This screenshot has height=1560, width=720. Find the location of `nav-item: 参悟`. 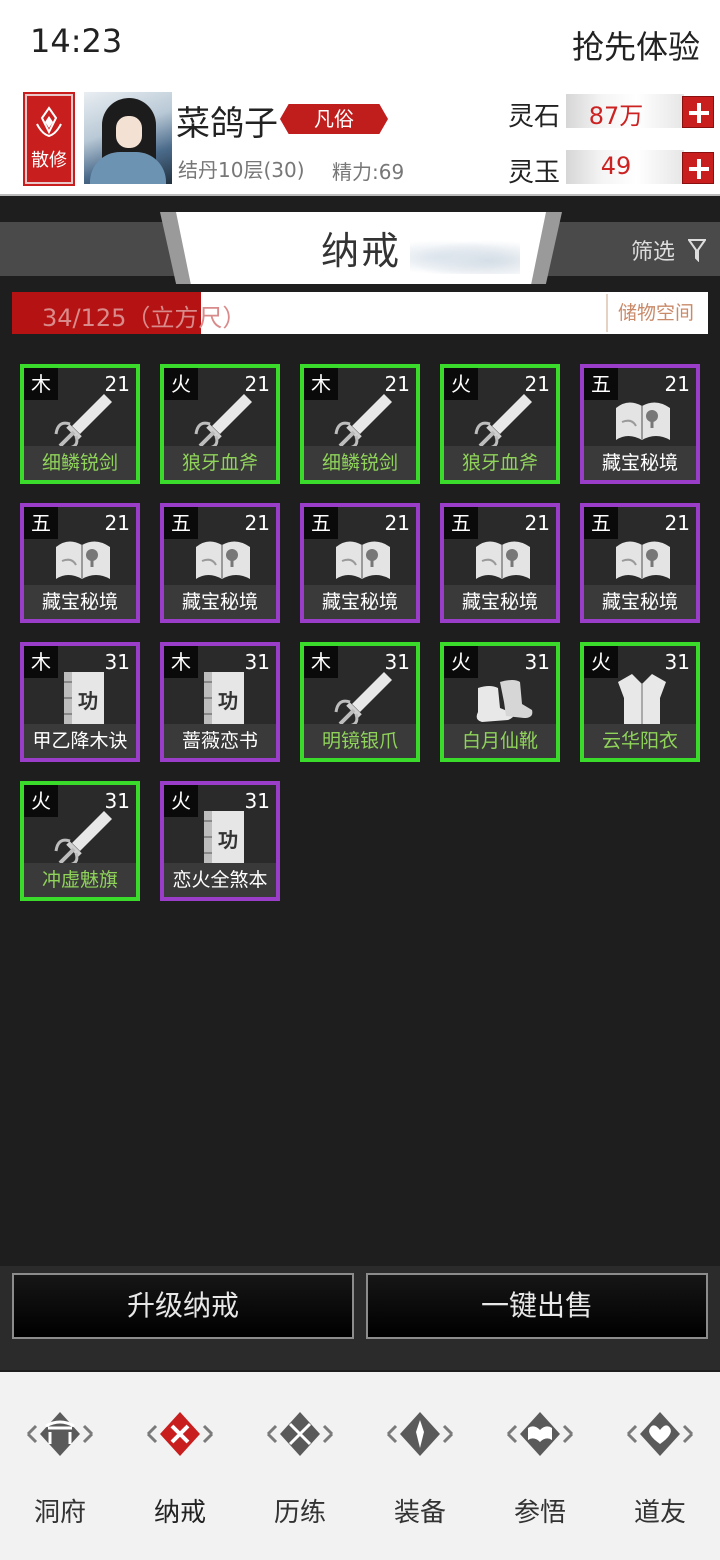

nav-item: 参悟 is located at coordinates (540, 1472).